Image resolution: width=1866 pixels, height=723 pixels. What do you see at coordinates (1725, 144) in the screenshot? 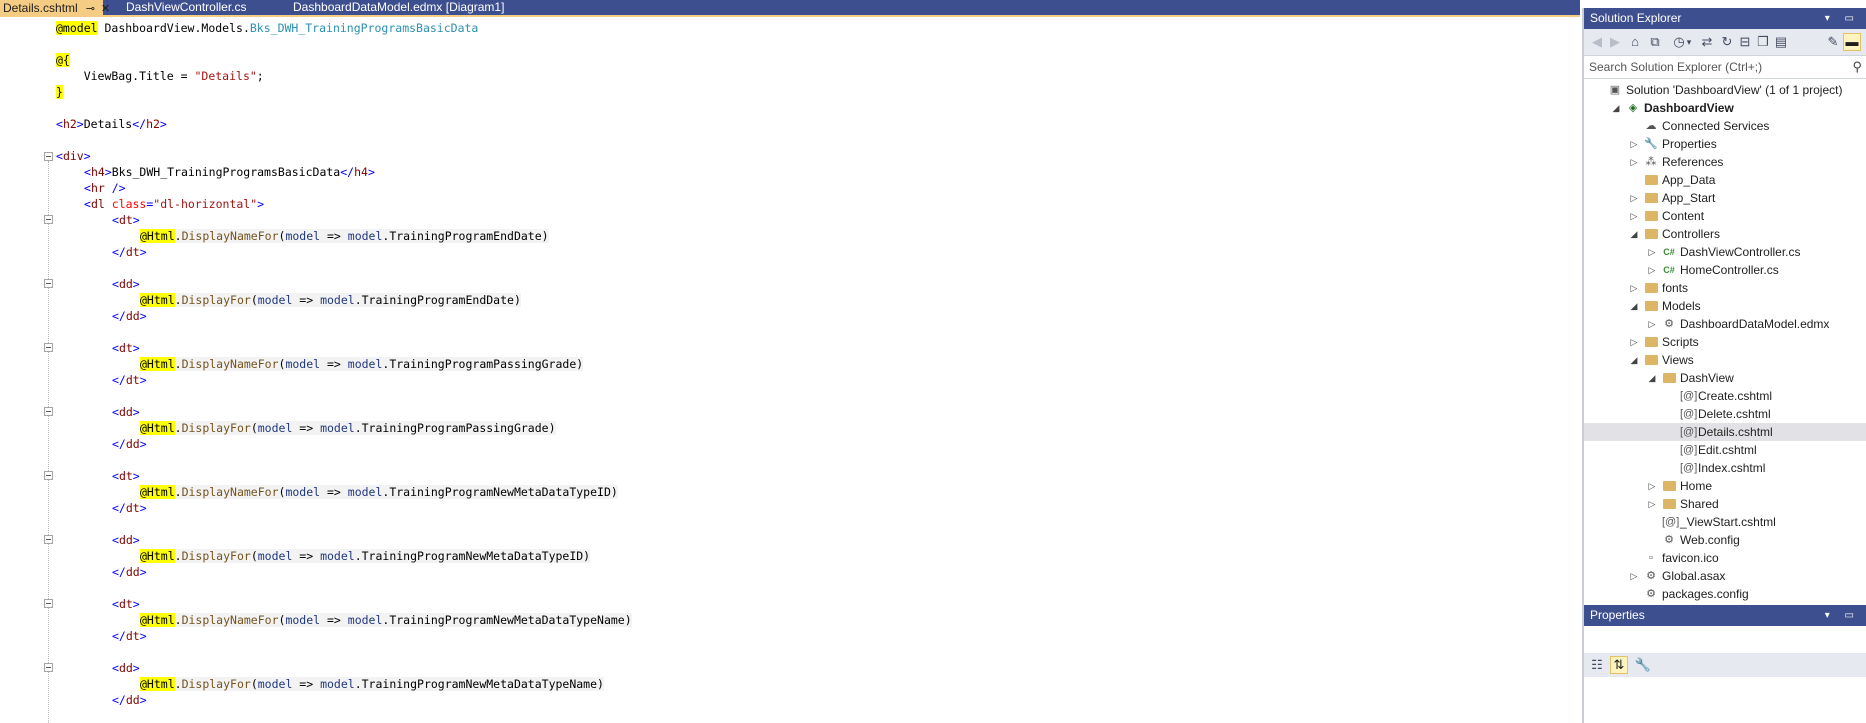
I see `tree-item: ▷ 🔧 Properties` at bounding box center [1725, 144].